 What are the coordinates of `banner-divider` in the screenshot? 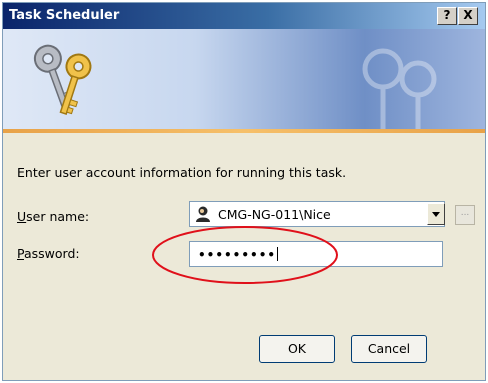 It's located at (244, 131).